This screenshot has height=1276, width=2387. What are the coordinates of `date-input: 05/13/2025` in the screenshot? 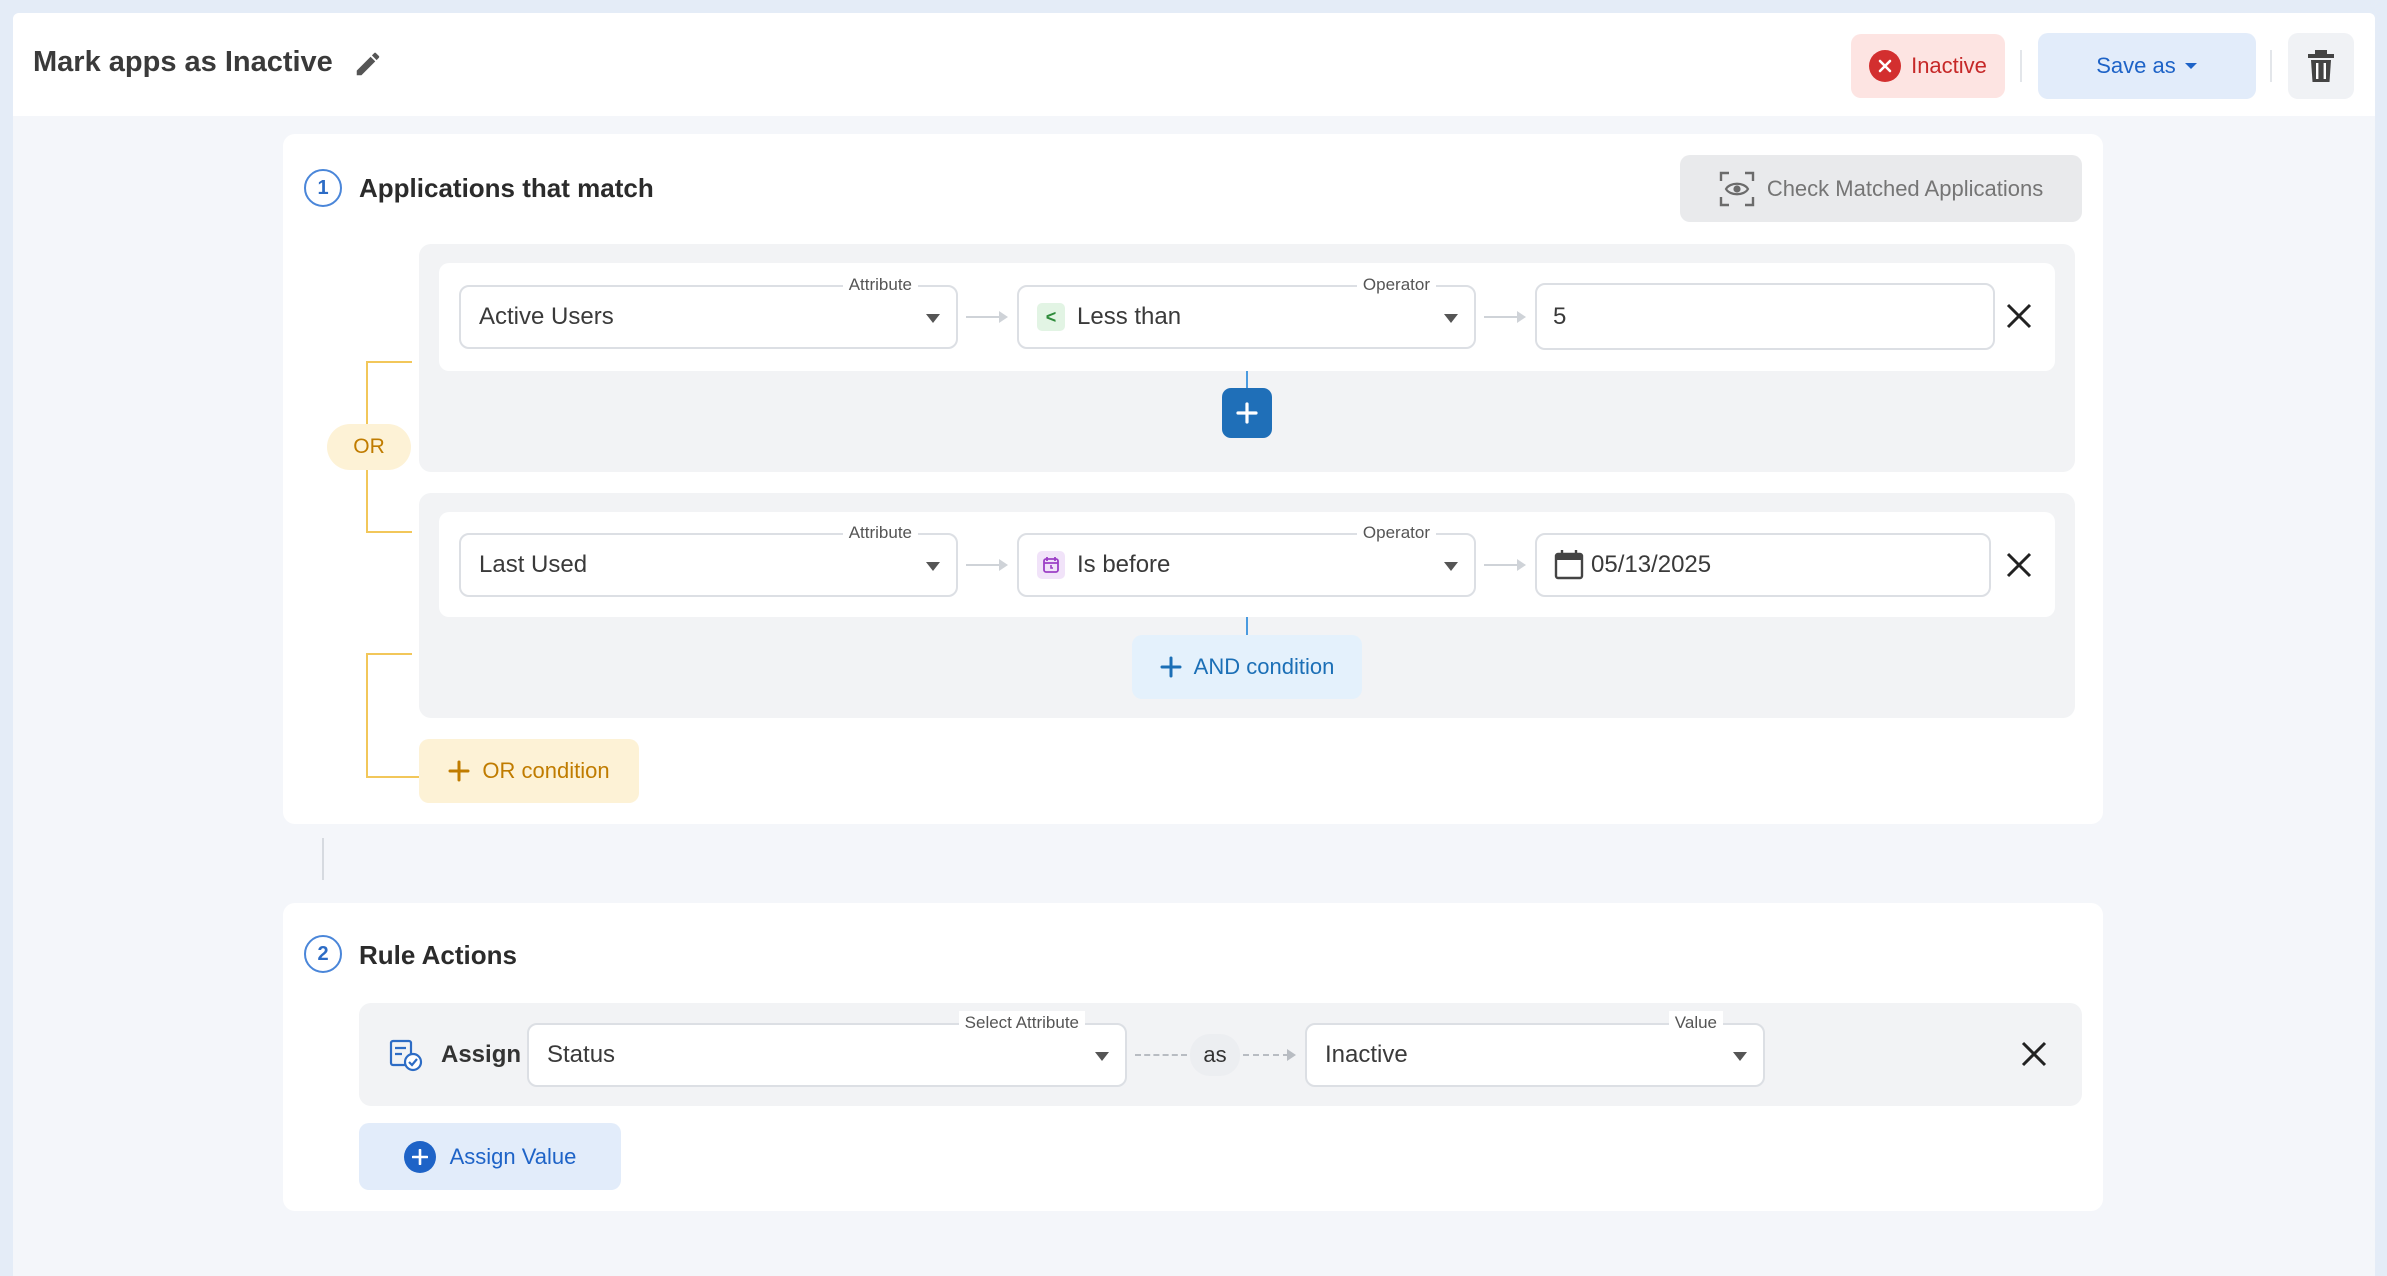 It's located at (1763, 565).